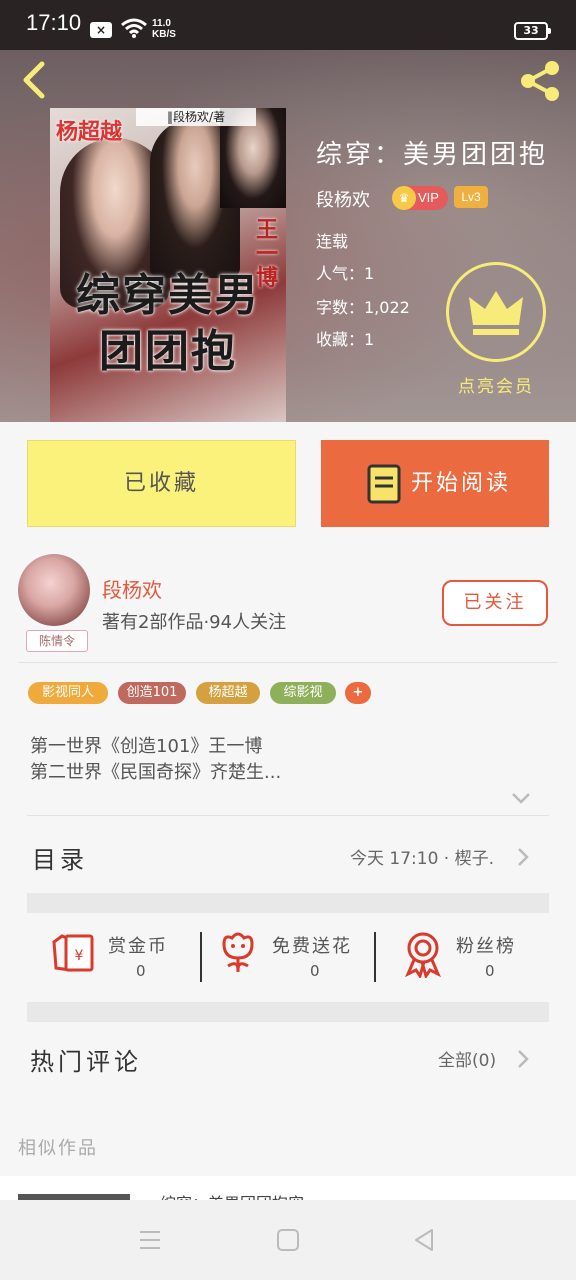 This screenshot has height=1280, width=576. I want to click on cover-title-art: 综穿美男团团抱, so click(168, 323).